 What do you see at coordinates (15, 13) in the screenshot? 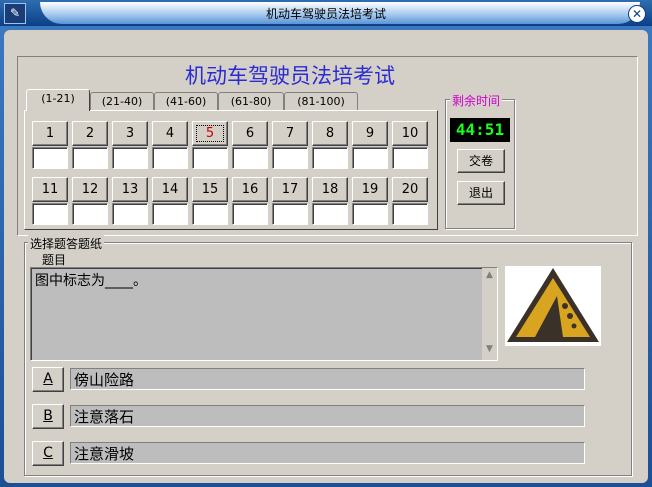
I see `app-icon: ✎` at bounding box center [15, 13].